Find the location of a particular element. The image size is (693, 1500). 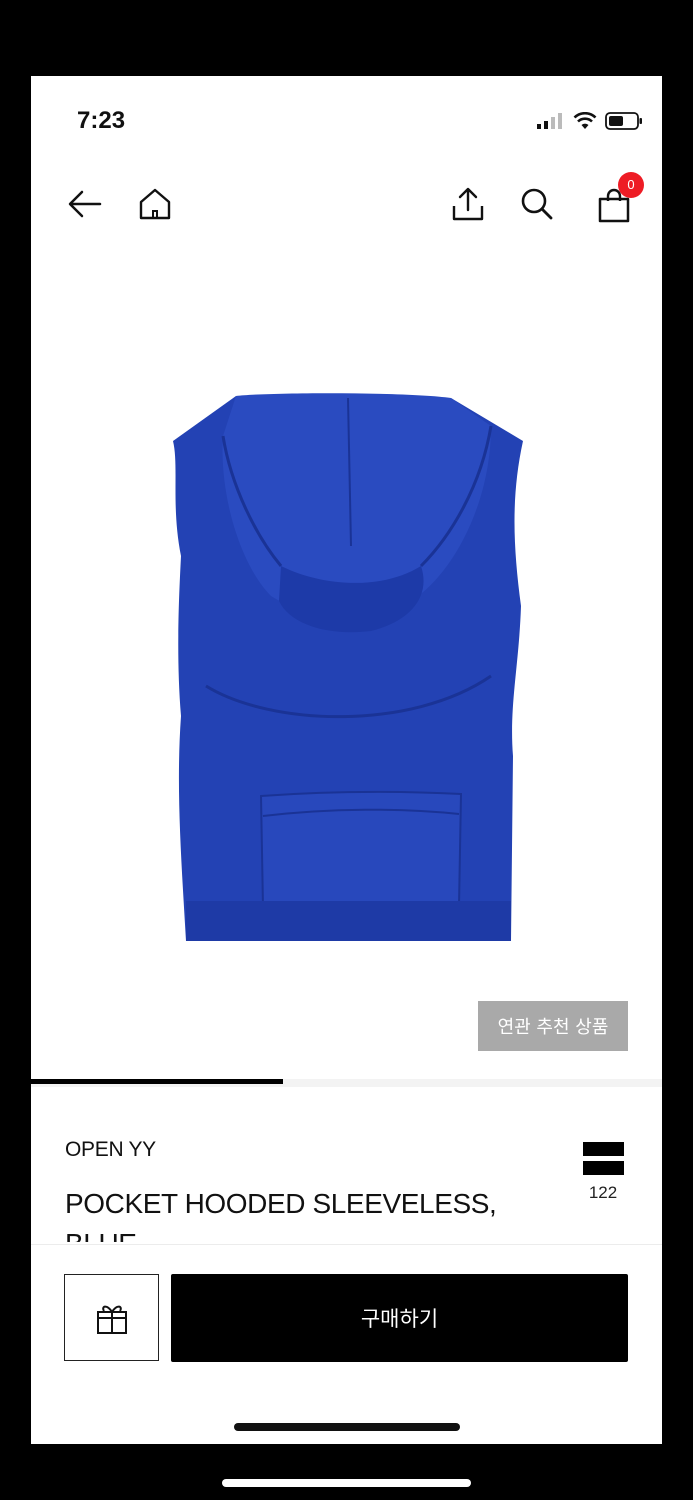

top-nav-bar: 0 is located at coordinates (346, 204).